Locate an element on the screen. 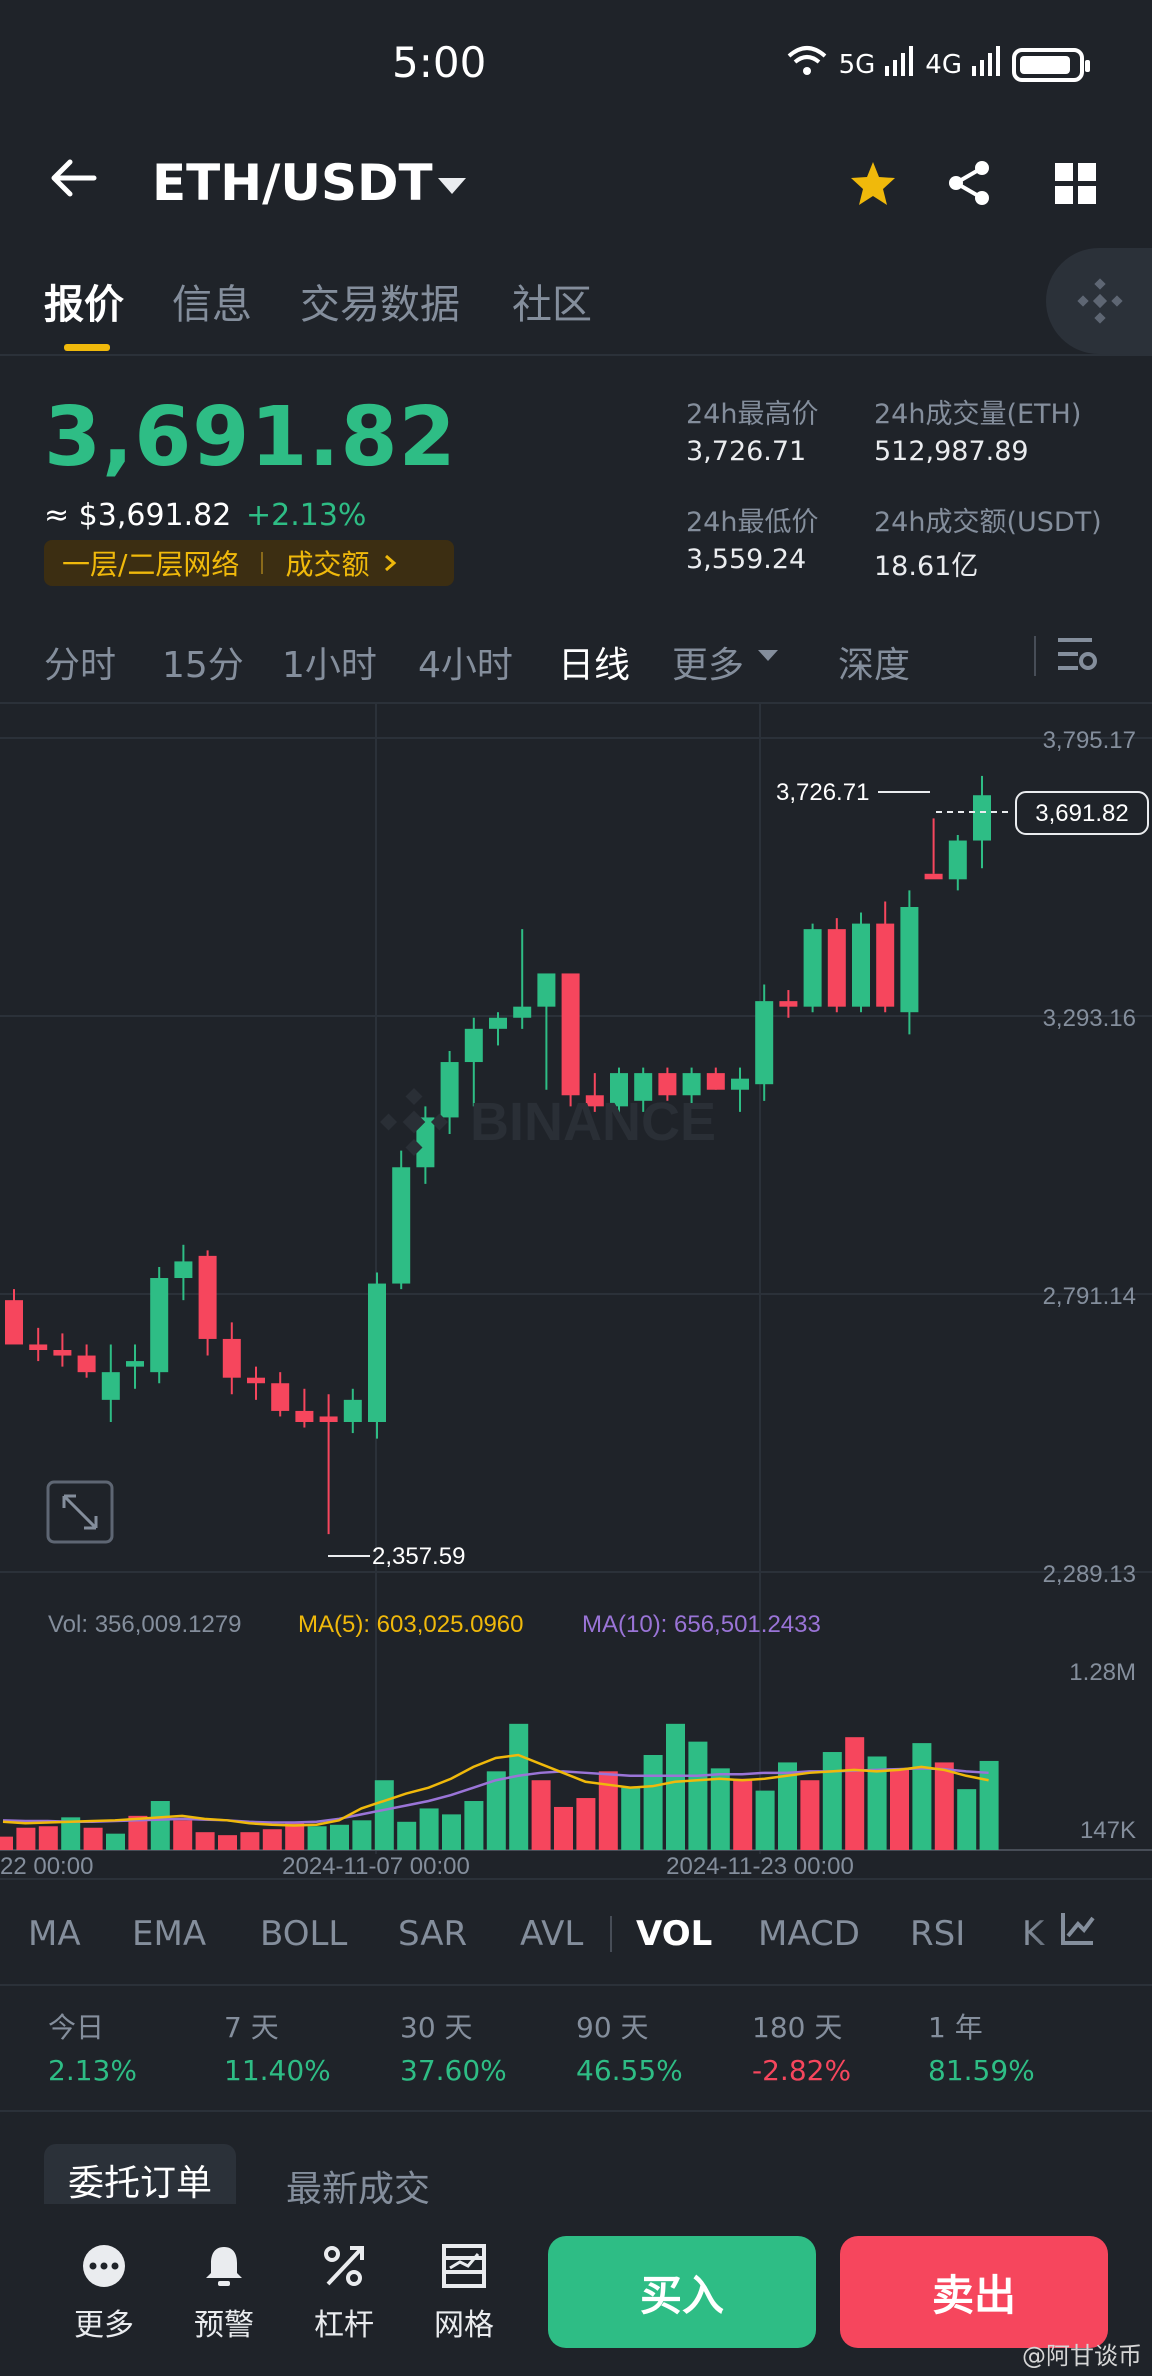  leverage-icon is located at coordinates (344, 2266).